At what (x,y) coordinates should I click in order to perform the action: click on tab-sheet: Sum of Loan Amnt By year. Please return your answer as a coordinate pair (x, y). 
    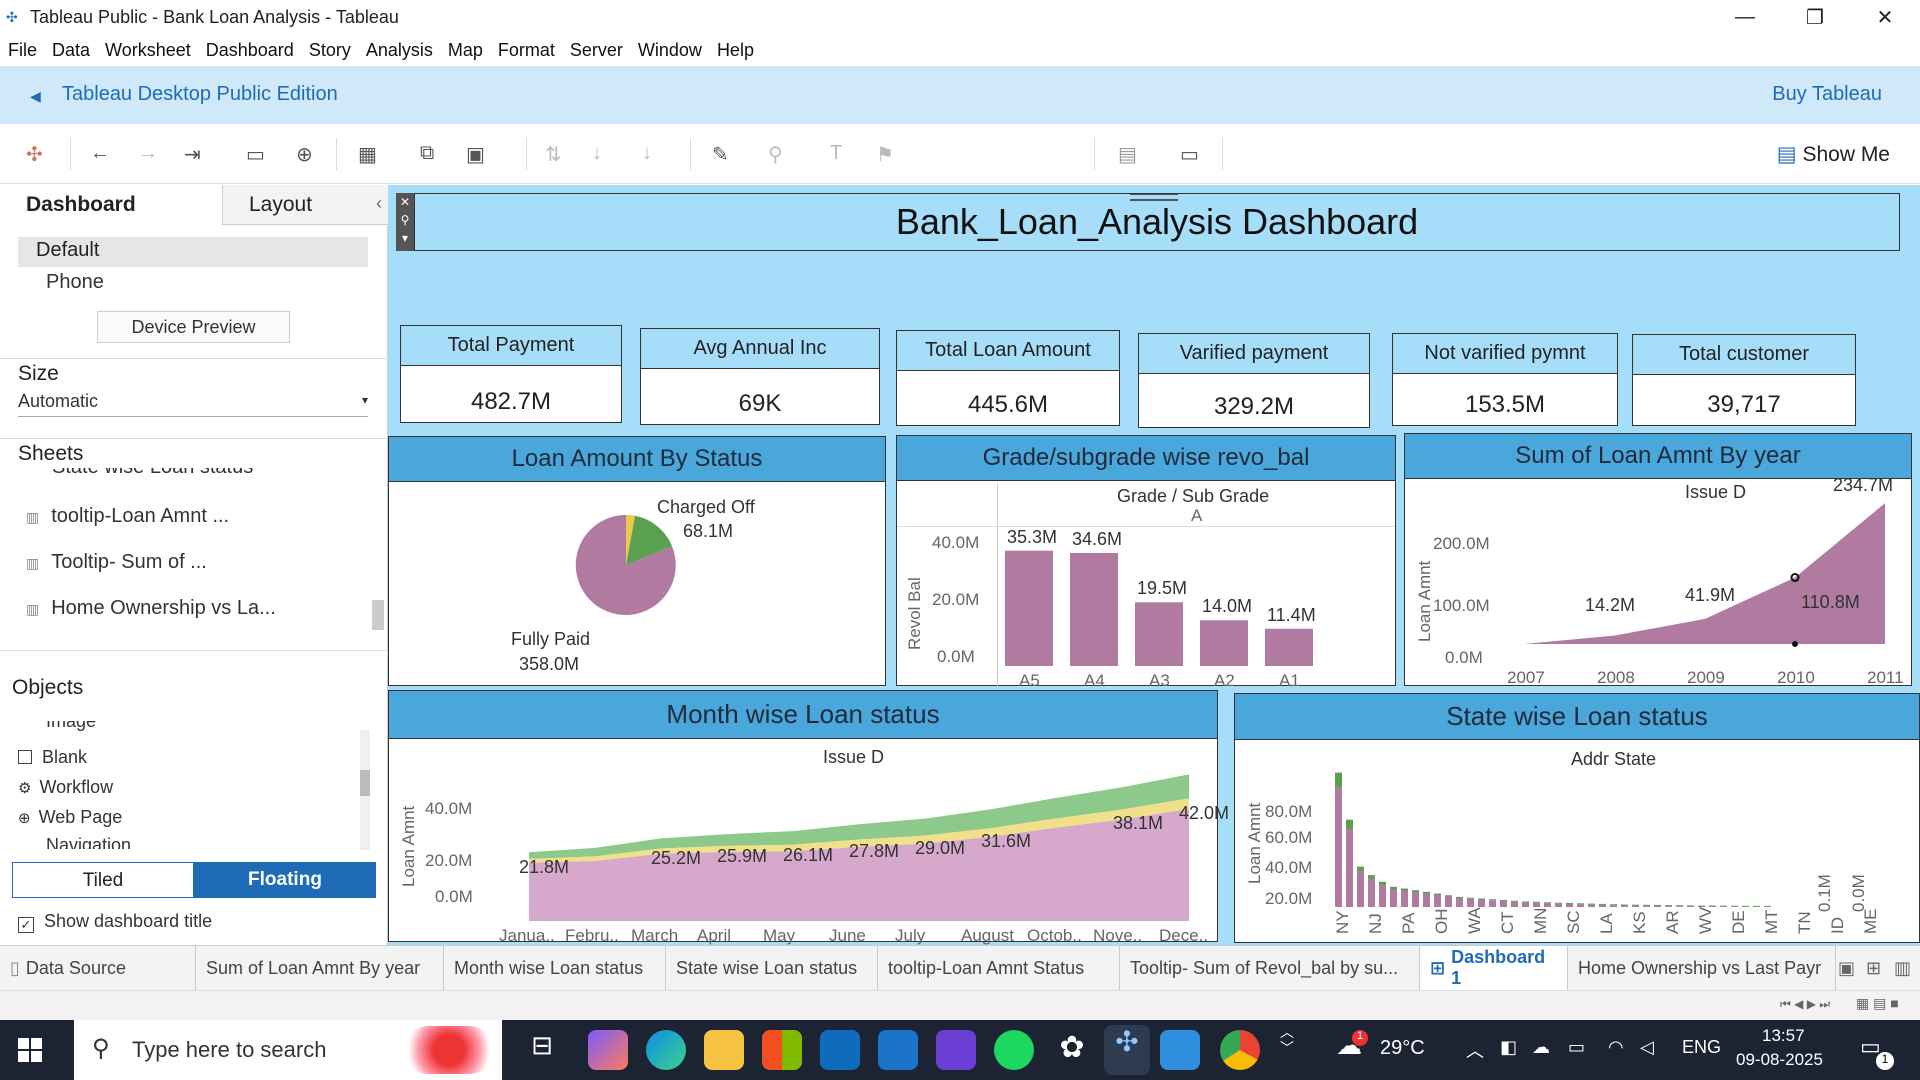
    Looking at the image, I should click on (320, 968).